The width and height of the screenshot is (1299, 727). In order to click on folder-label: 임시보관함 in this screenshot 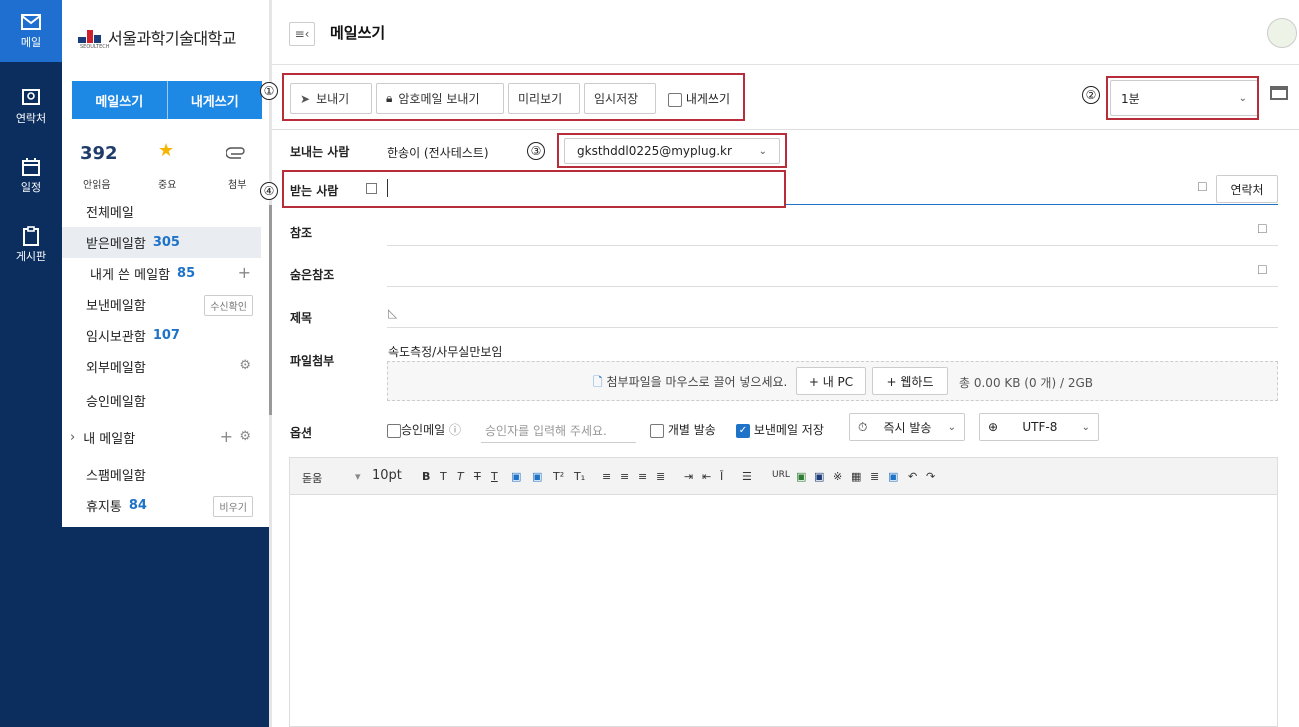, I will do `click(116, 337)`.